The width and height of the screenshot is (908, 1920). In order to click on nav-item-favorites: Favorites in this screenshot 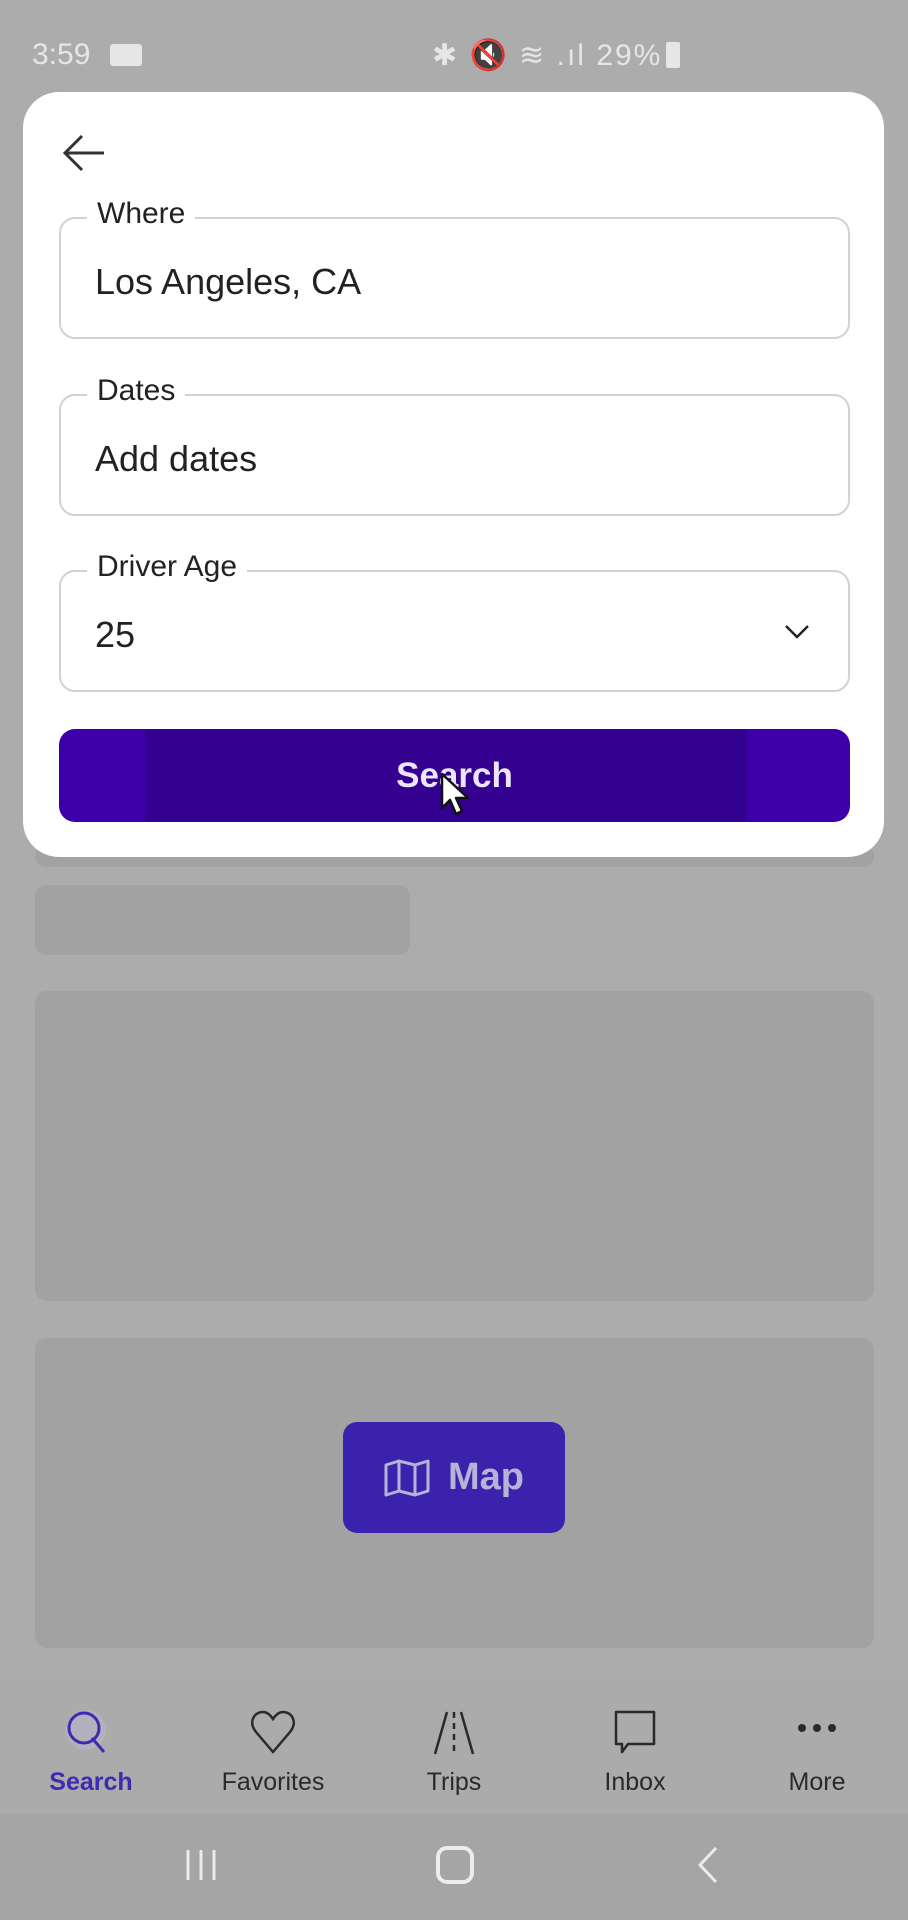, I will do `click(273, 1747)`.